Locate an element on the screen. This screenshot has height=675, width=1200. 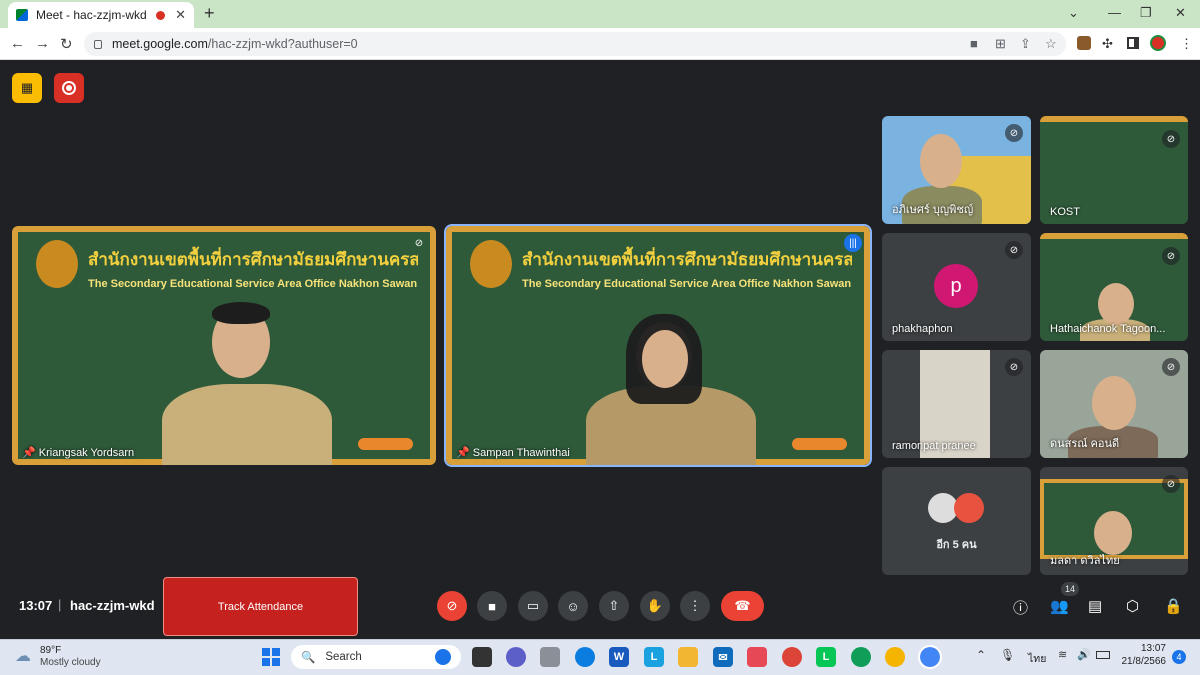
captions-off-button: ▦ is located at coordinates (27, 88).